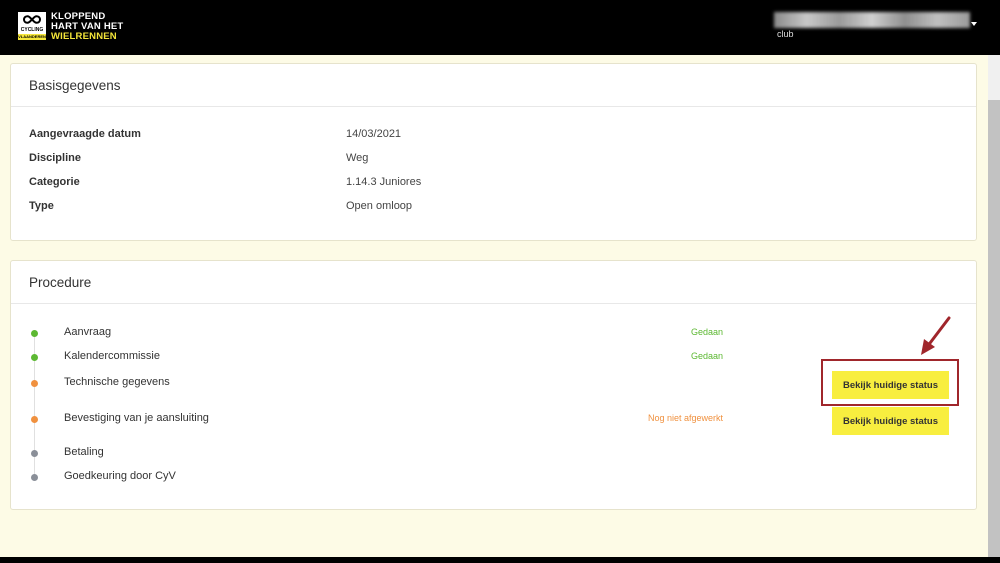  Describe the element at coordinates (120, 476) in the screenshot. I see `step-label: Goedkeuring door CyV` at that location.